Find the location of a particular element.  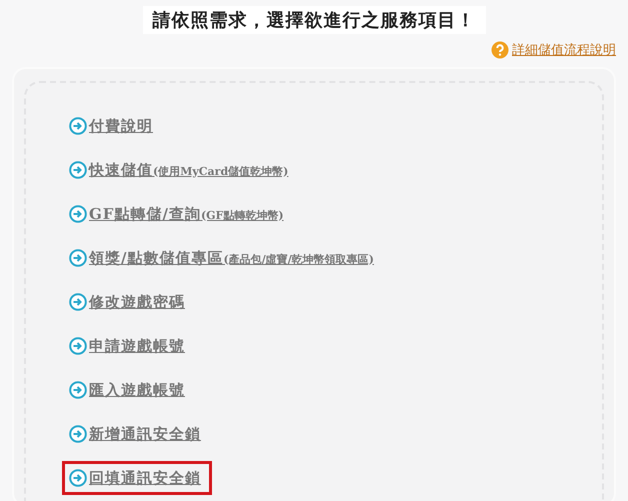

menu-link: GF點轉儲/查詢(GF點轉乾坤幣) is located at coordinates (186, 214).